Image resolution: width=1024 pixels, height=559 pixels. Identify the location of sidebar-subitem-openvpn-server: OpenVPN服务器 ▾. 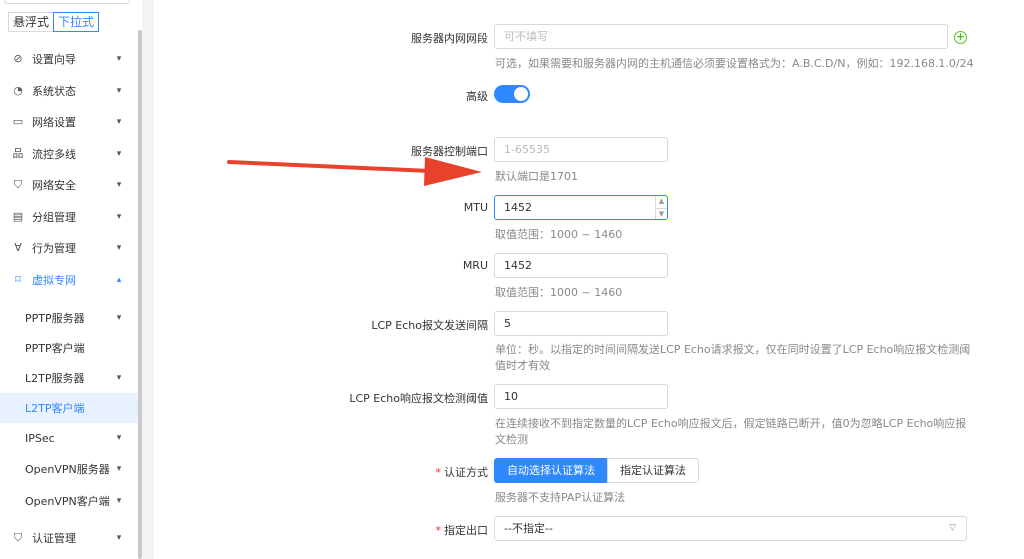
(69, 469).